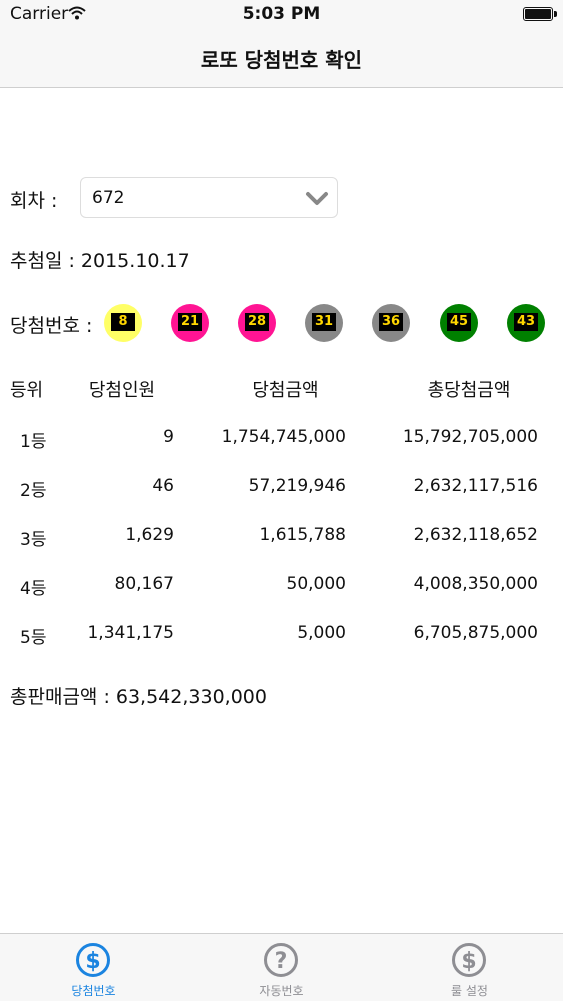 The width and height of the screenshot is (563, 1001). I want to click on lotto-ball-number: 43, so click(526, 322).